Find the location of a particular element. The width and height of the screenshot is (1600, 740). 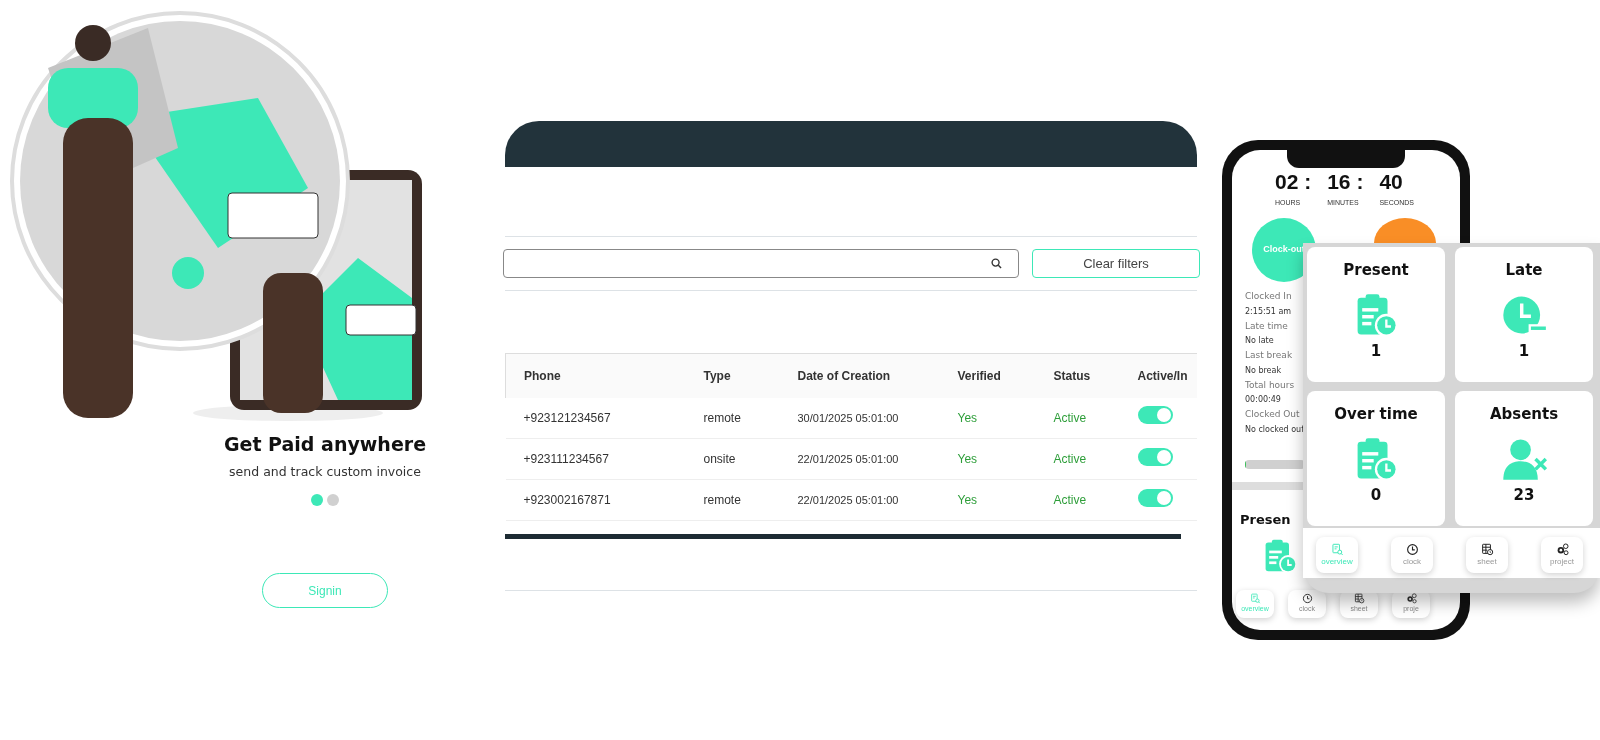

card-title: Presen is located at coordinates (1265, 520).